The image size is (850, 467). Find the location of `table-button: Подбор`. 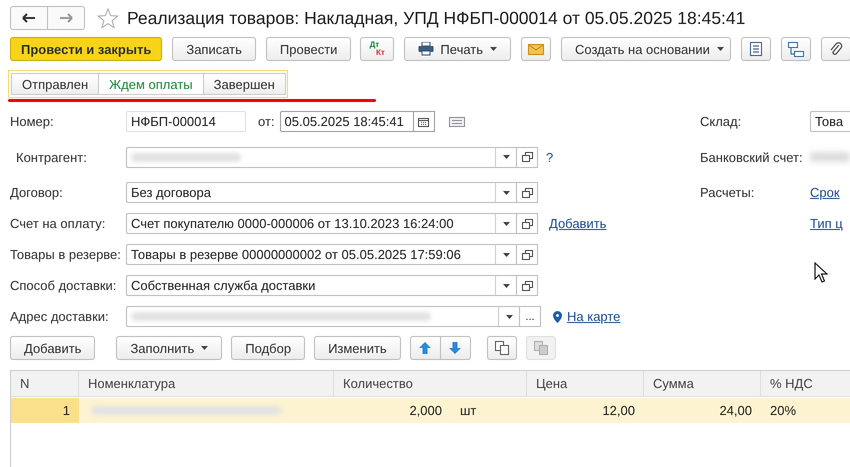

table-button: Подбор is located at coordinates (268, 348).